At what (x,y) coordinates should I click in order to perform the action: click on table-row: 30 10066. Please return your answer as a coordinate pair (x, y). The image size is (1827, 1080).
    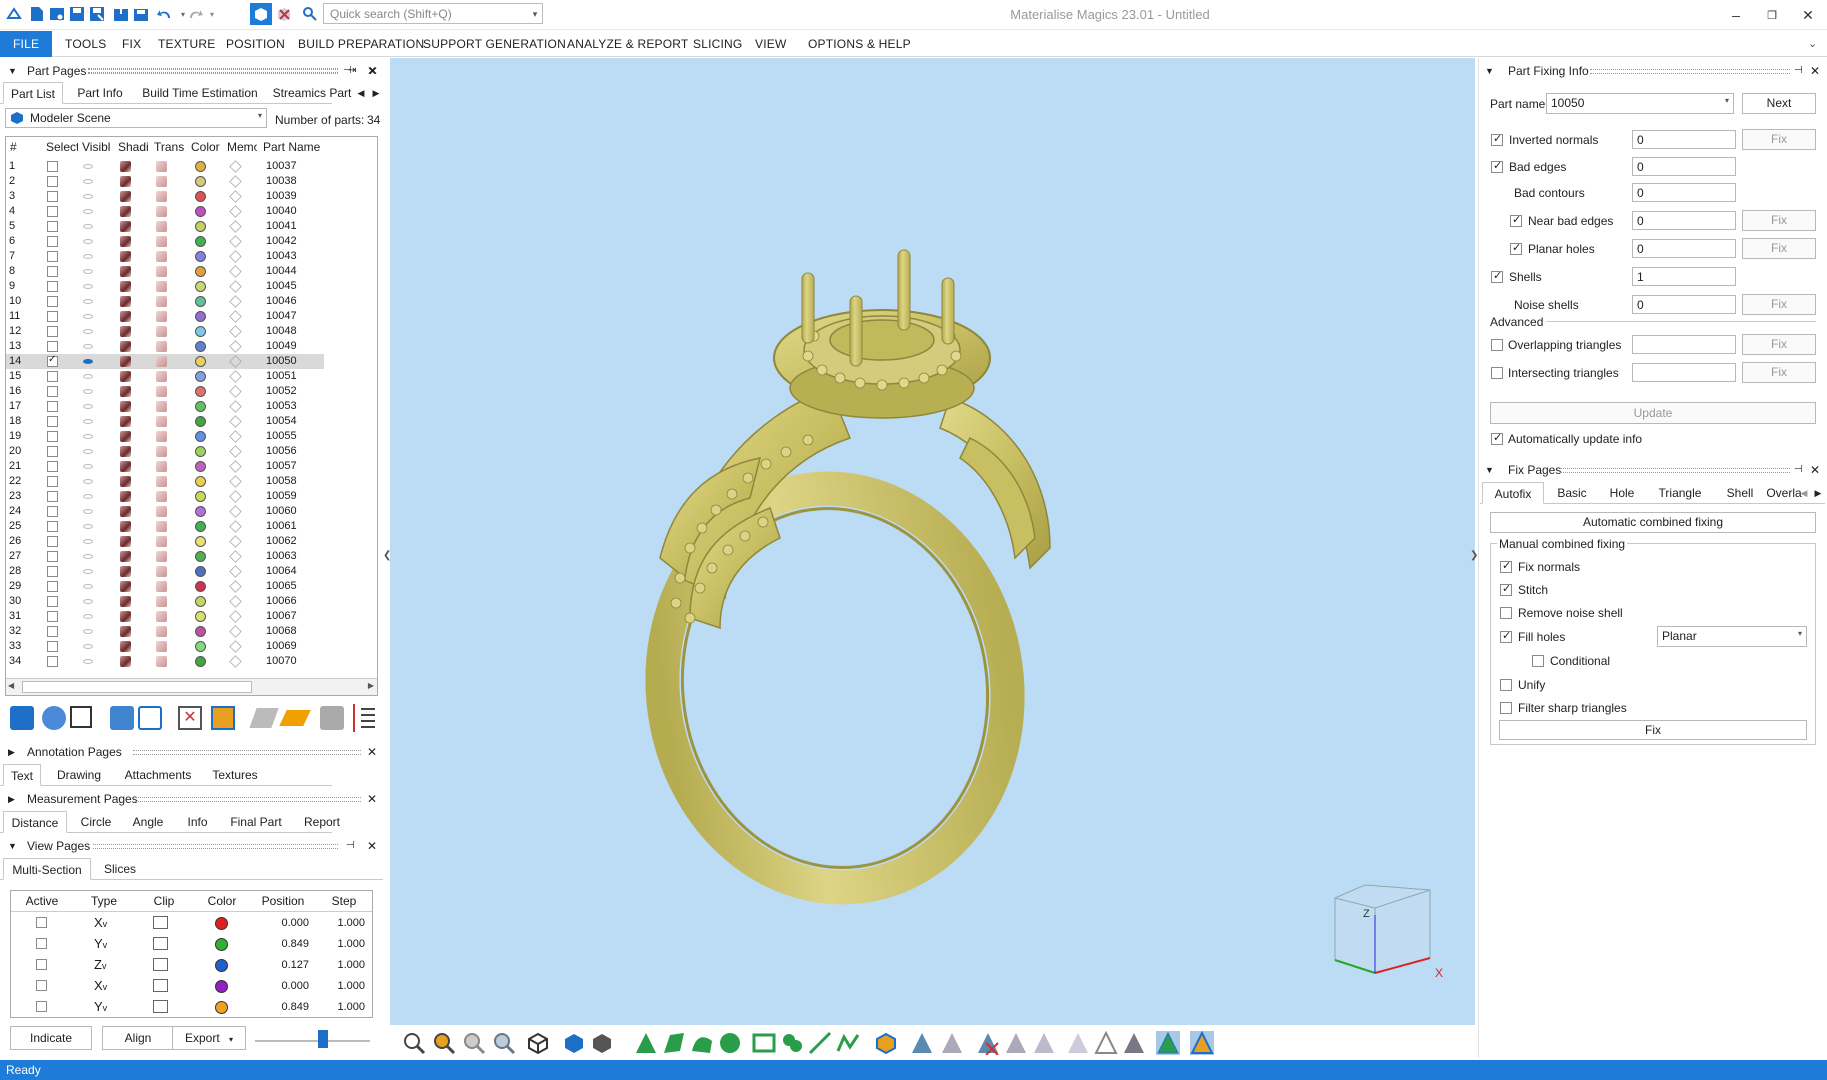
    Looking at the image, I should click on (165, 601).